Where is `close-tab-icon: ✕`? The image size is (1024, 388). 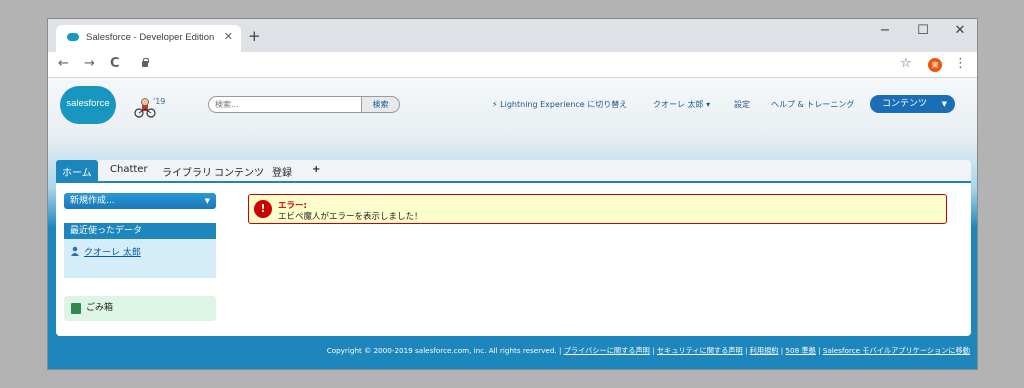
close-tab-icon: ✕ is located at coordinates (228, 36).